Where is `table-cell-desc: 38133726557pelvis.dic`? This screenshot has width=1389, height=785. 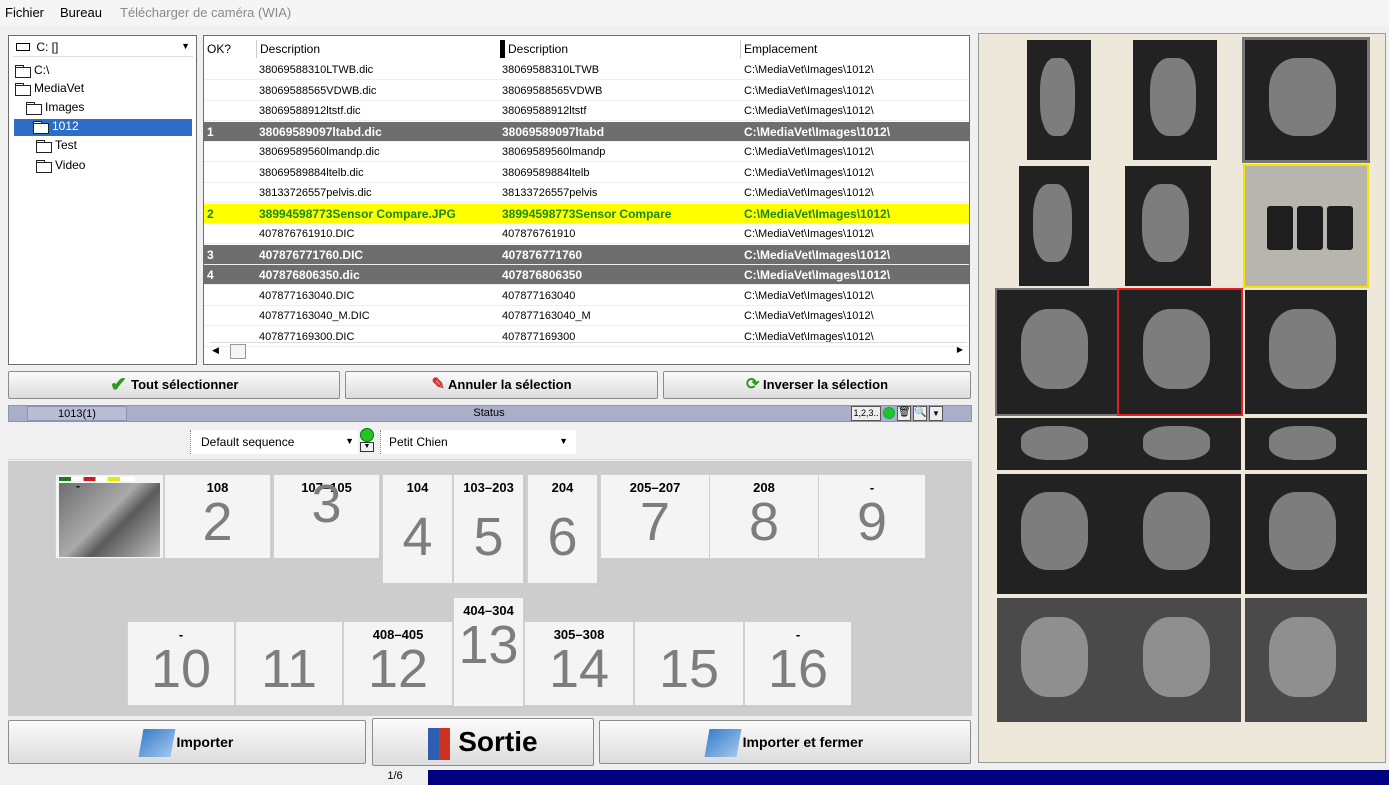
table-cell-desc: 38133726557pelvis.dic is located at coordinates (315, 193).